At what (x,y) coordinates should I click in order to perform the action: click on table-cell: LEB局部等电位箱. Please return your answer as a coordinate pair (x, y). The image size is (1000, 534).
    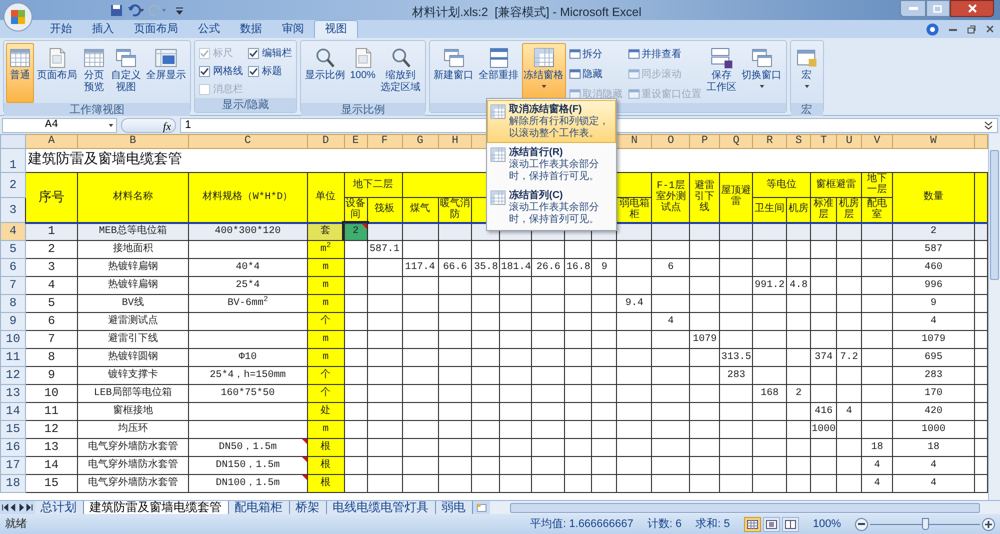
    Looking at the image, I should click on (132, 393).